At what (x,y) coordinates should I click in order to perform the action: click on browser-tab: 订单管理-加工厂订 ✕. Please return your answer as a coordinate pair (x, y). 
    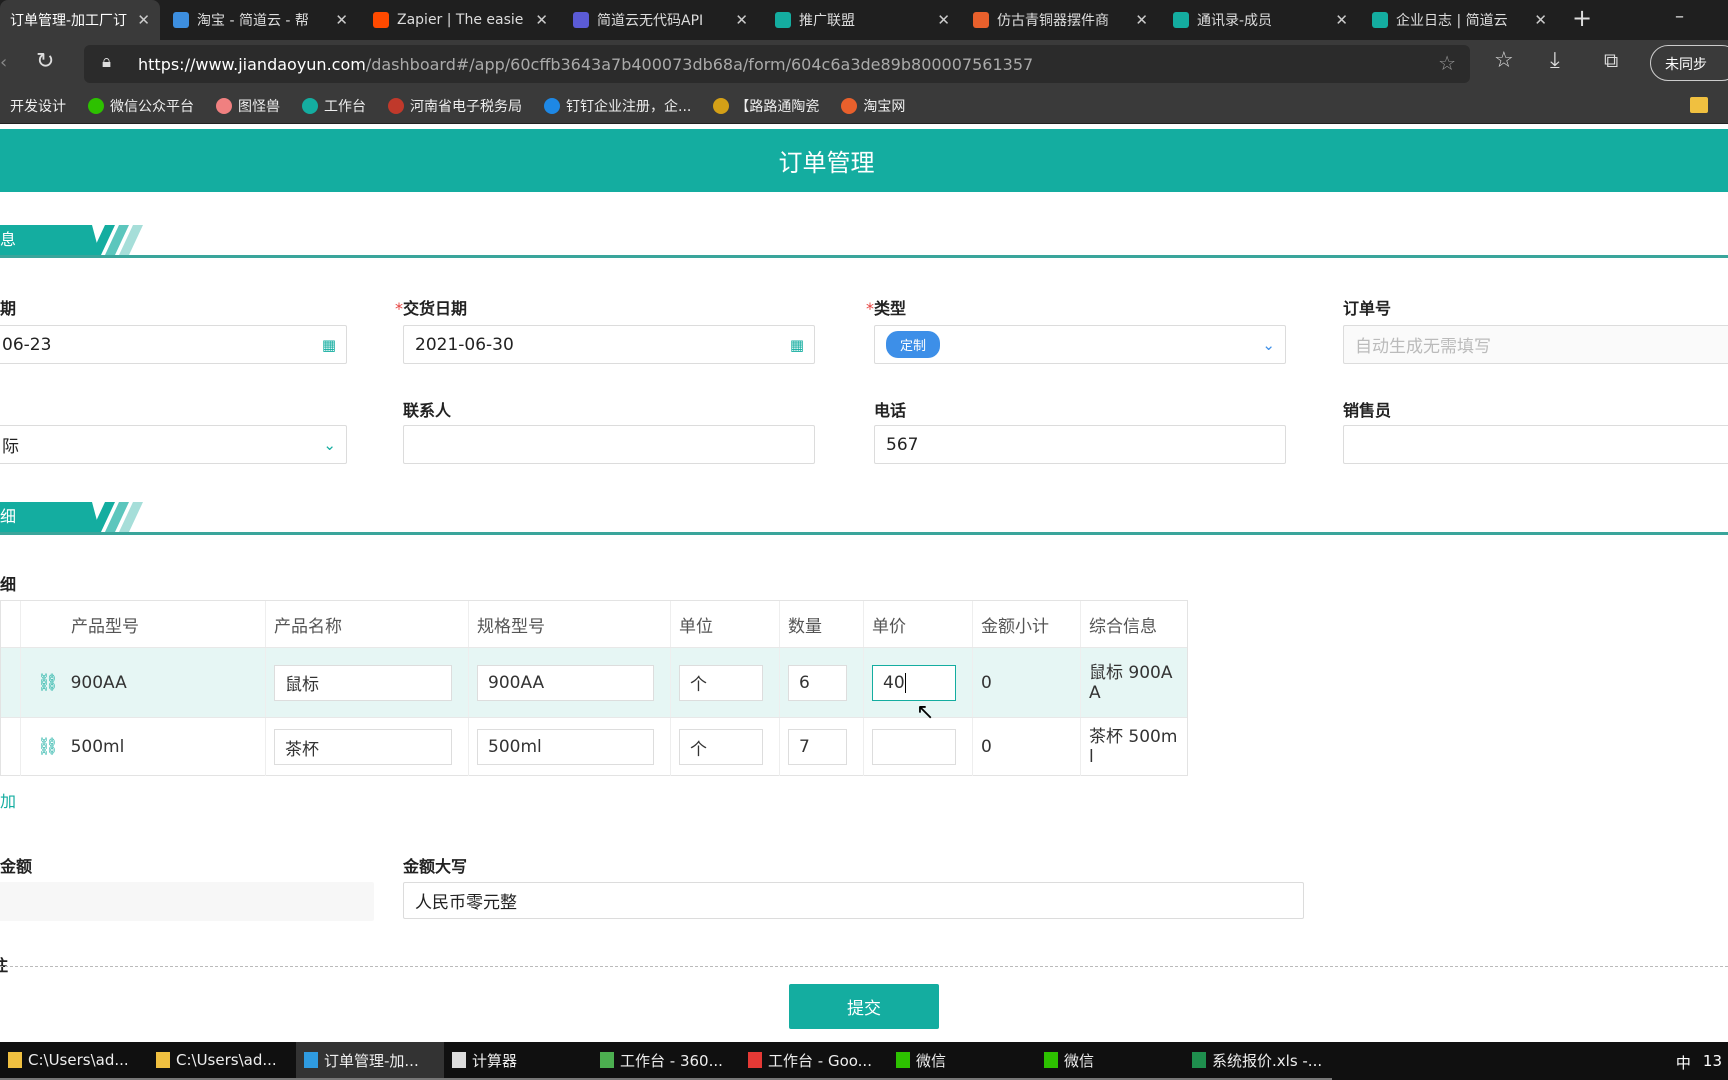
    Looking at the image, I should click on (80, 20).